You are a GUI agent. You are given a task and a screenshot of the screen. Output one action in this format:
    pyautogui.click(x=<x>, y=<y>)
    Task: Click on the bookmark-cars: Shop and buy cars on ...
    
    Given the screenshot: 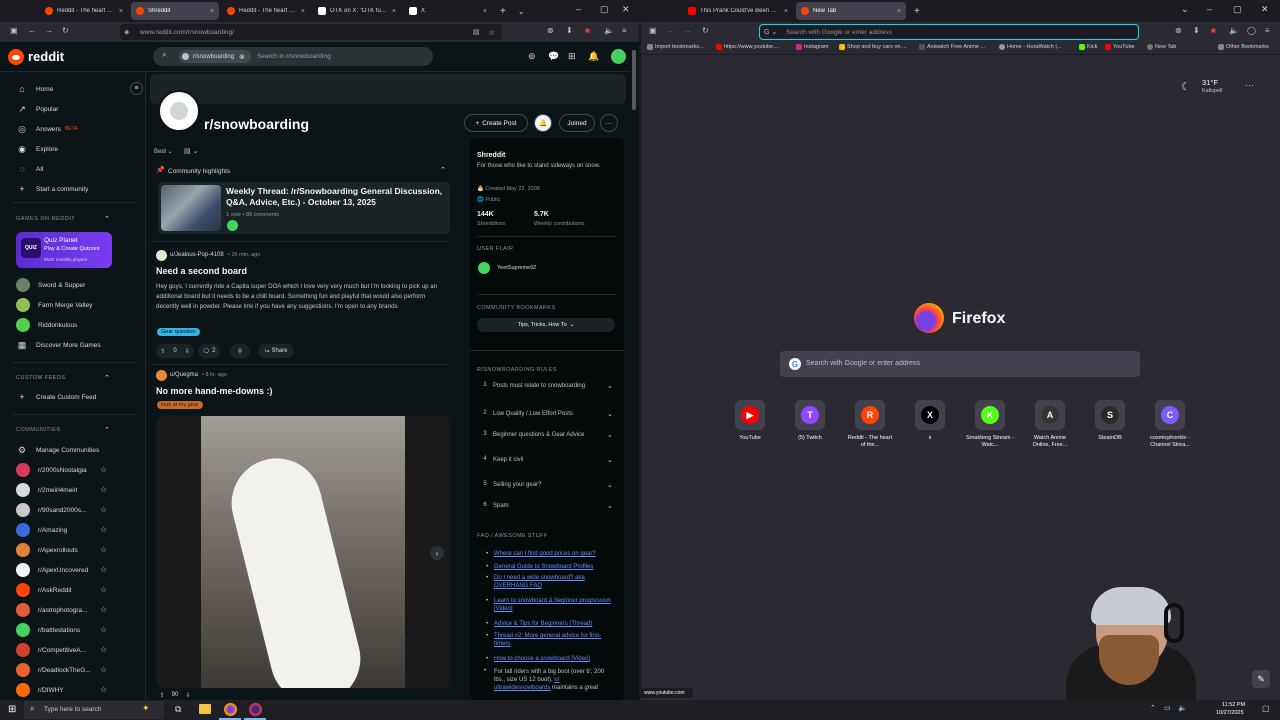 What is the action you would take?
    pyautogui.click(x=873, y=47)
    